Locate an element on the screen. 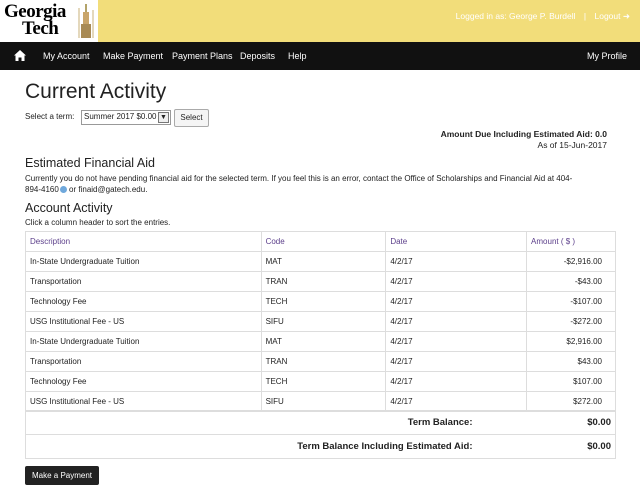 This screenshot has height=503, width=640. row-amount: $272.00 is located at coordinates (571, 401).